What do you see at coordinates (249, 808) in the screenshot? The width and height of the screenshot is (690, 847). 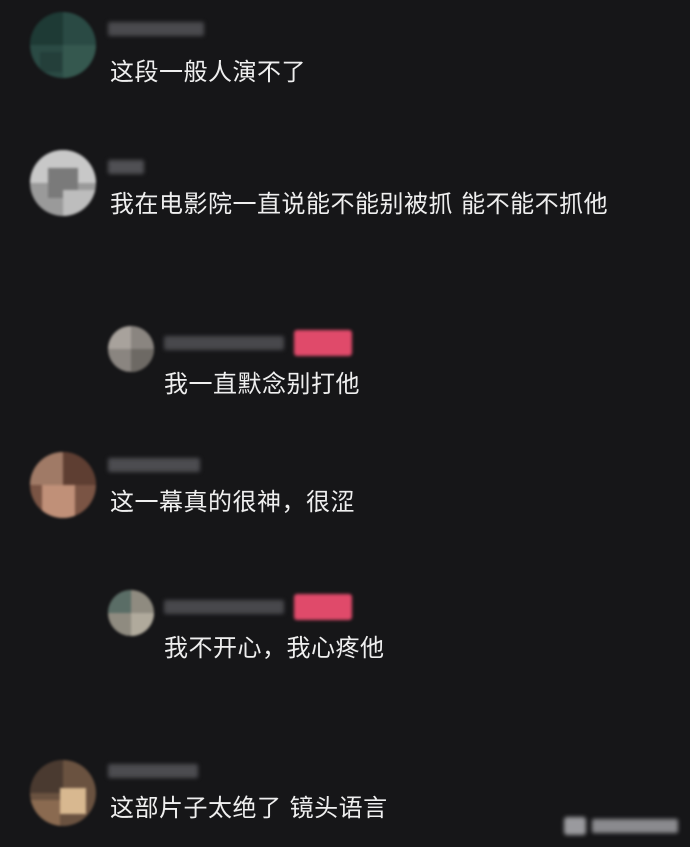 I see `comment-text: 这部片子太绝了 镜头语言` at bounding box center [249, 808].